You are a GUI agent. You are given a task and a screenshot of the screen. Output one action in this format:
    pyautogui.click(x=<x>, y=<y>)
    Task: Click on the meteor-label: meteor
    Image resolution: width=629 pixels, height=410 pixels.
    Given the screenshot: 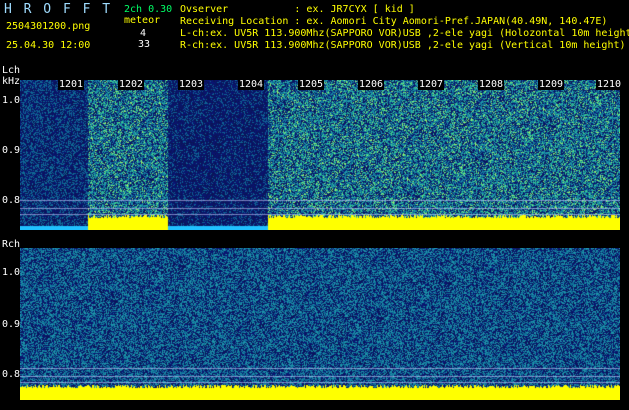 What is the action you would take?
    pyautogui.click(x=142, y=20)
    